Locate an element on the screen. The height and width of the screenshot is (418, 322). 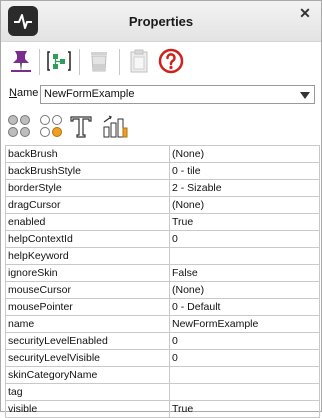
property-name: dragCursor is located at coordinates (88, 205).